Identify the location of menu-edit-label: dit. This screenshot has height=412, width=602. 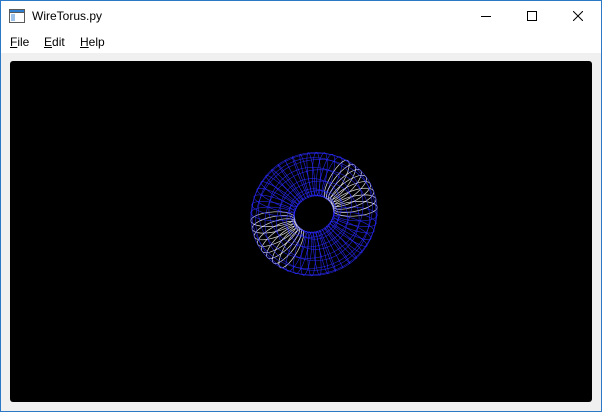
(58, 42).